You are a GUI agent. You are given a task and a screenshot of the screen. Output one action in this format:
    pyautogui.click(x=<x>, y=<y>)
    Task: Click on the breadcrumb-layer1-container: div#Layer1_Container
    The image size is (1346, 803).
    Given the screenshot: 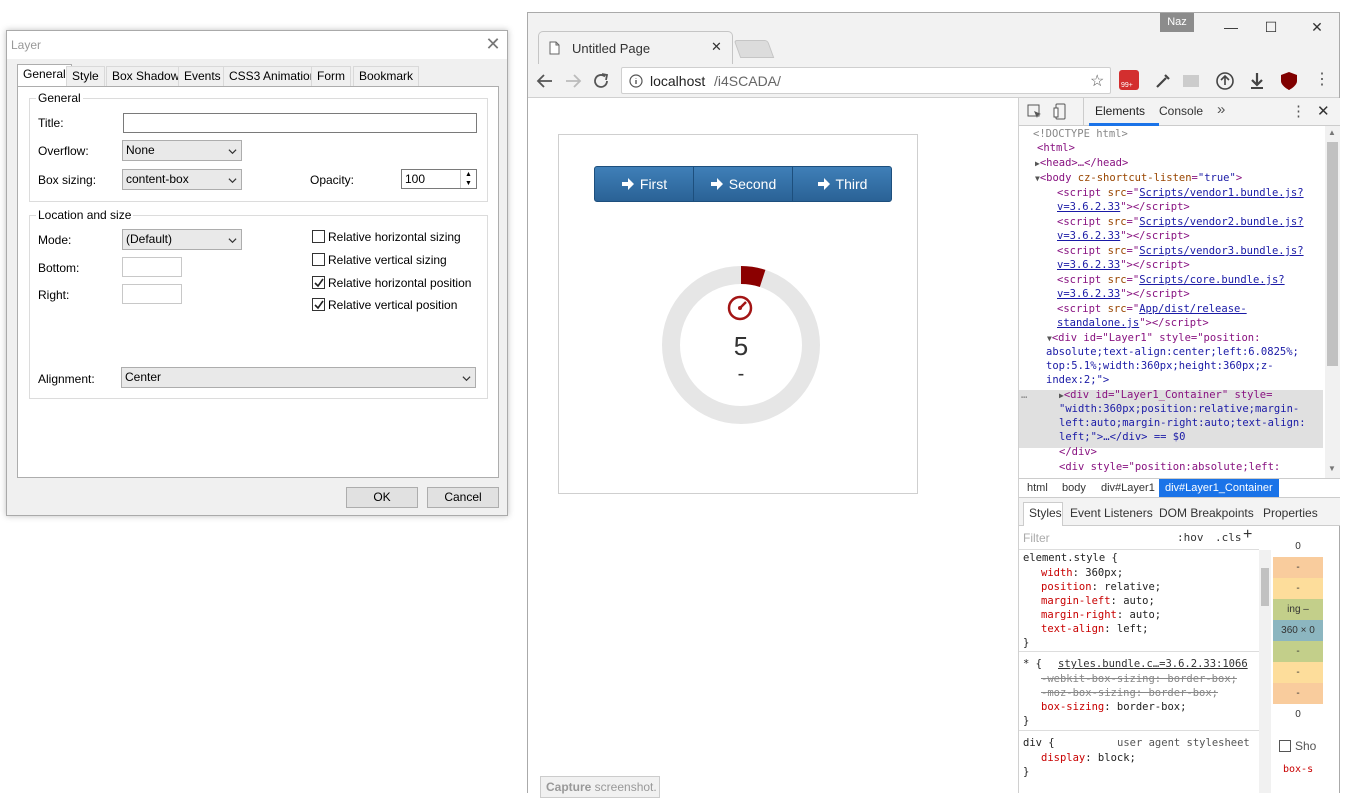 What is the action you would take?
    pyautogui.click(x=1219, y=488)
    